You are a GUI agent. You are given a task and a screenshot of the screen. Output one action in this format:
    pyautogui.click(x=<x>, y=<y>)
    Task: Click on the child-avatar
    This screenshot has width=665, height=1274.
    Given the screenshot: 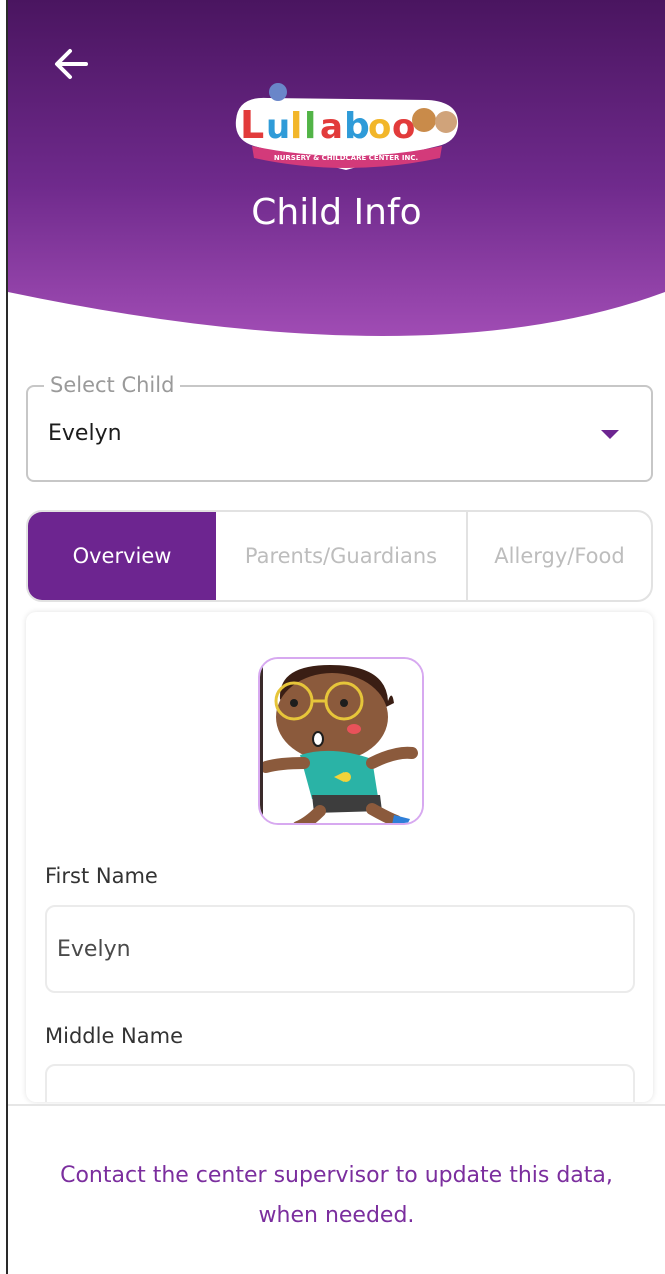 What is the action you would take?
    pyautogui.click(x=341, y=741)
    